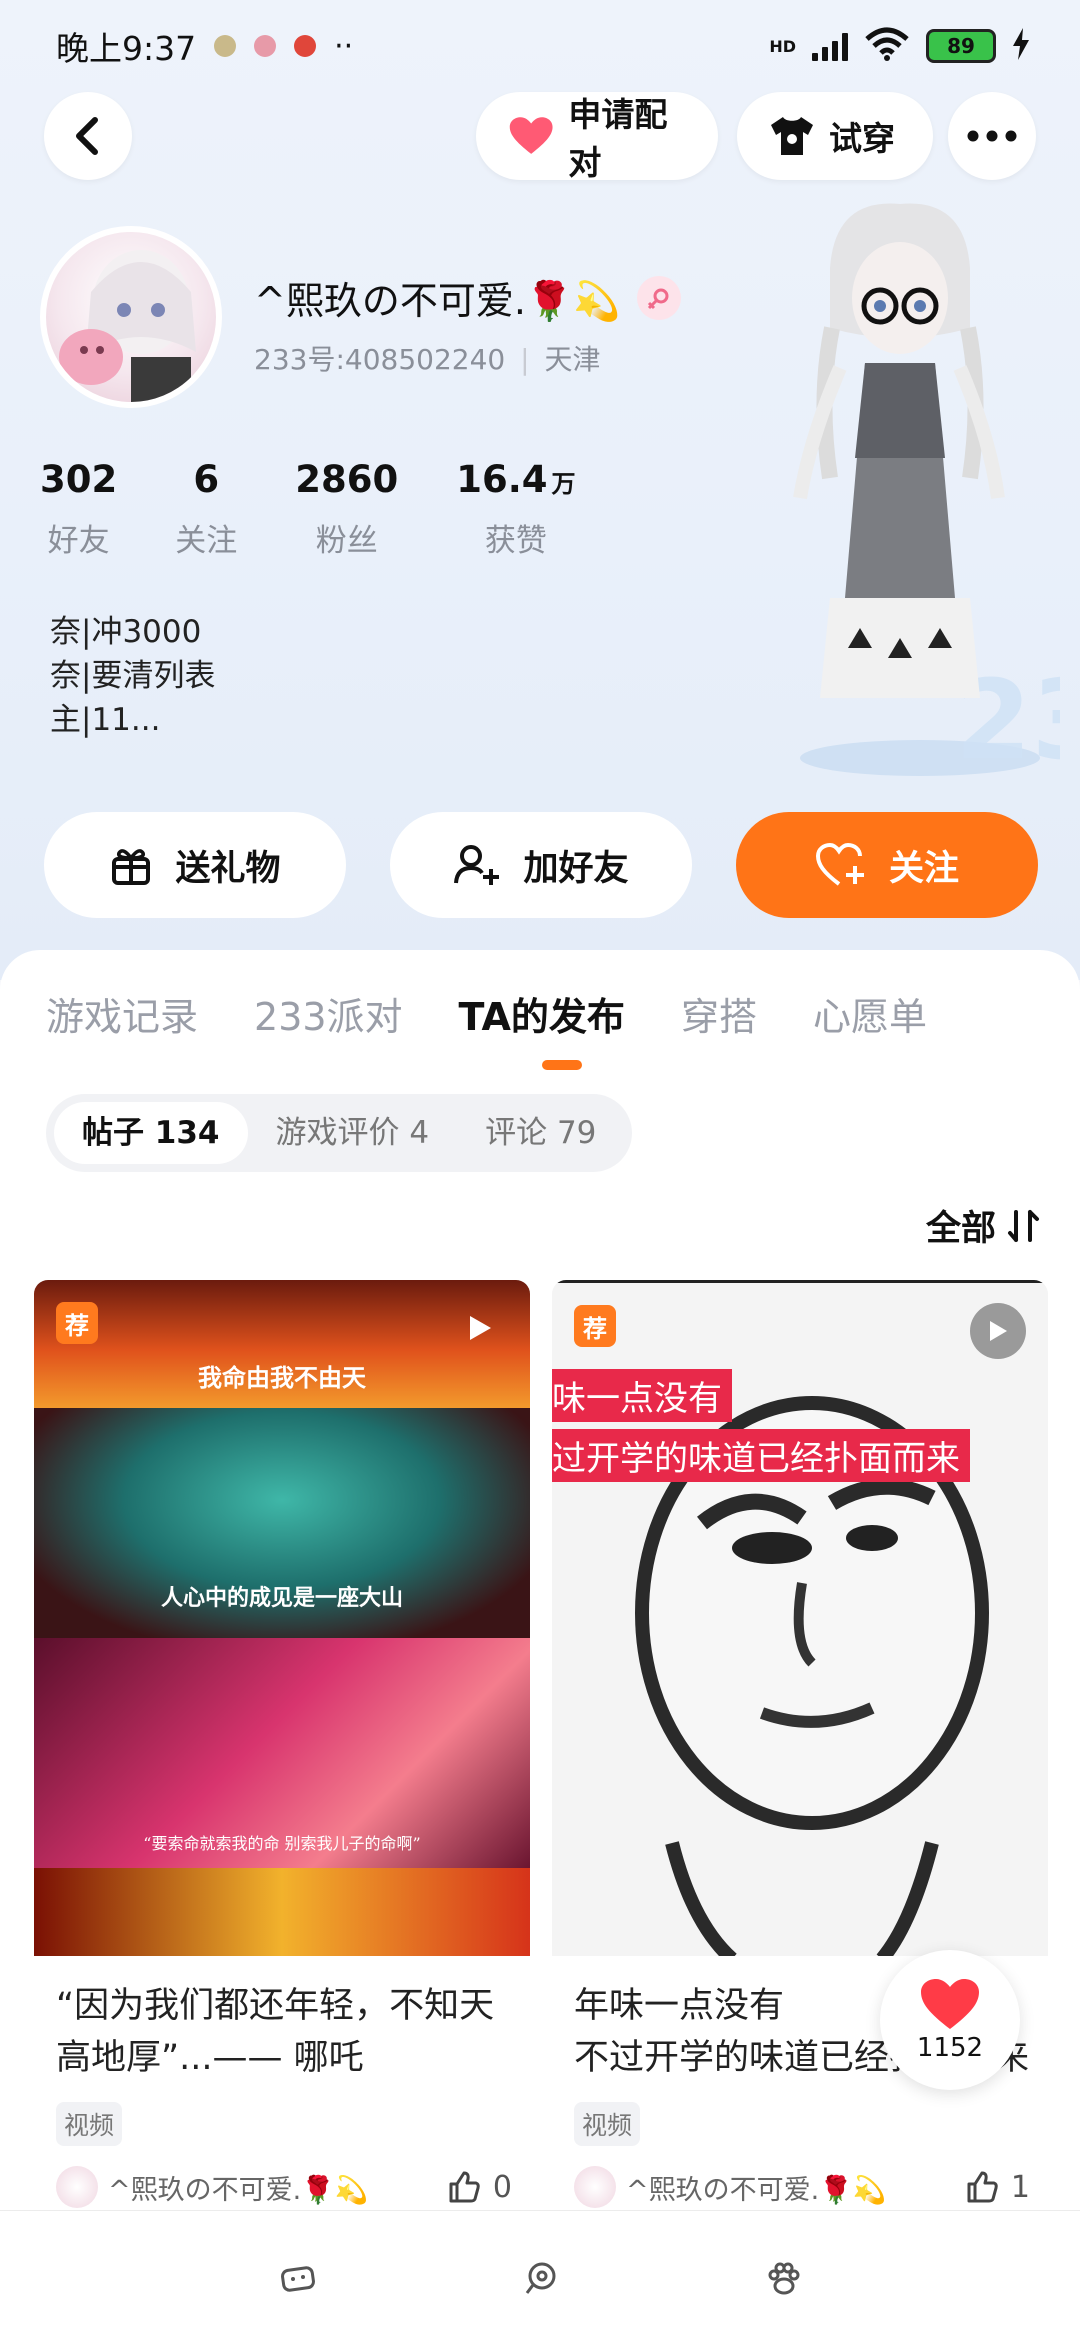 The image size is (1080, 2341). What do you see at coordinates (543, 46) in the screenshot?
I see `status-bar: 晚上9:37 ·· HD 89` at bounding box center [543, 46].